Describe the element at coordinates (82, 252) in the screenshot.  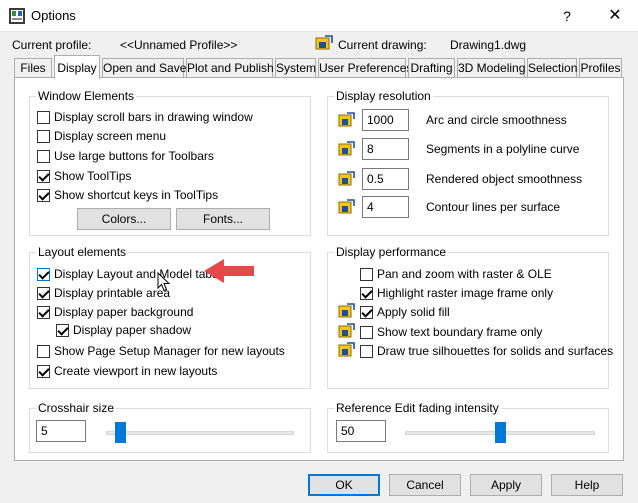
I see `layout-elements-title: Layout elements` at that location.